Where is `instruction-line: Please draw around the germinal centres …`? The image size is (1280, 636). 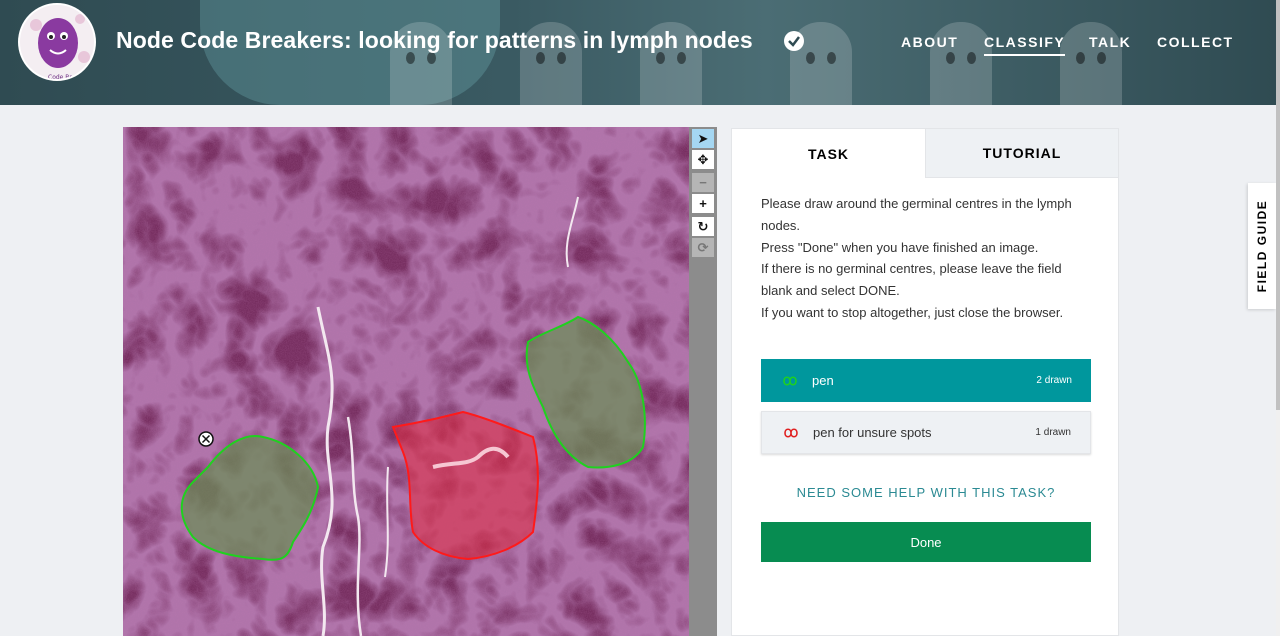
instruction-line: Please draw around the germinal centres … is located at coordinates (916, 214).